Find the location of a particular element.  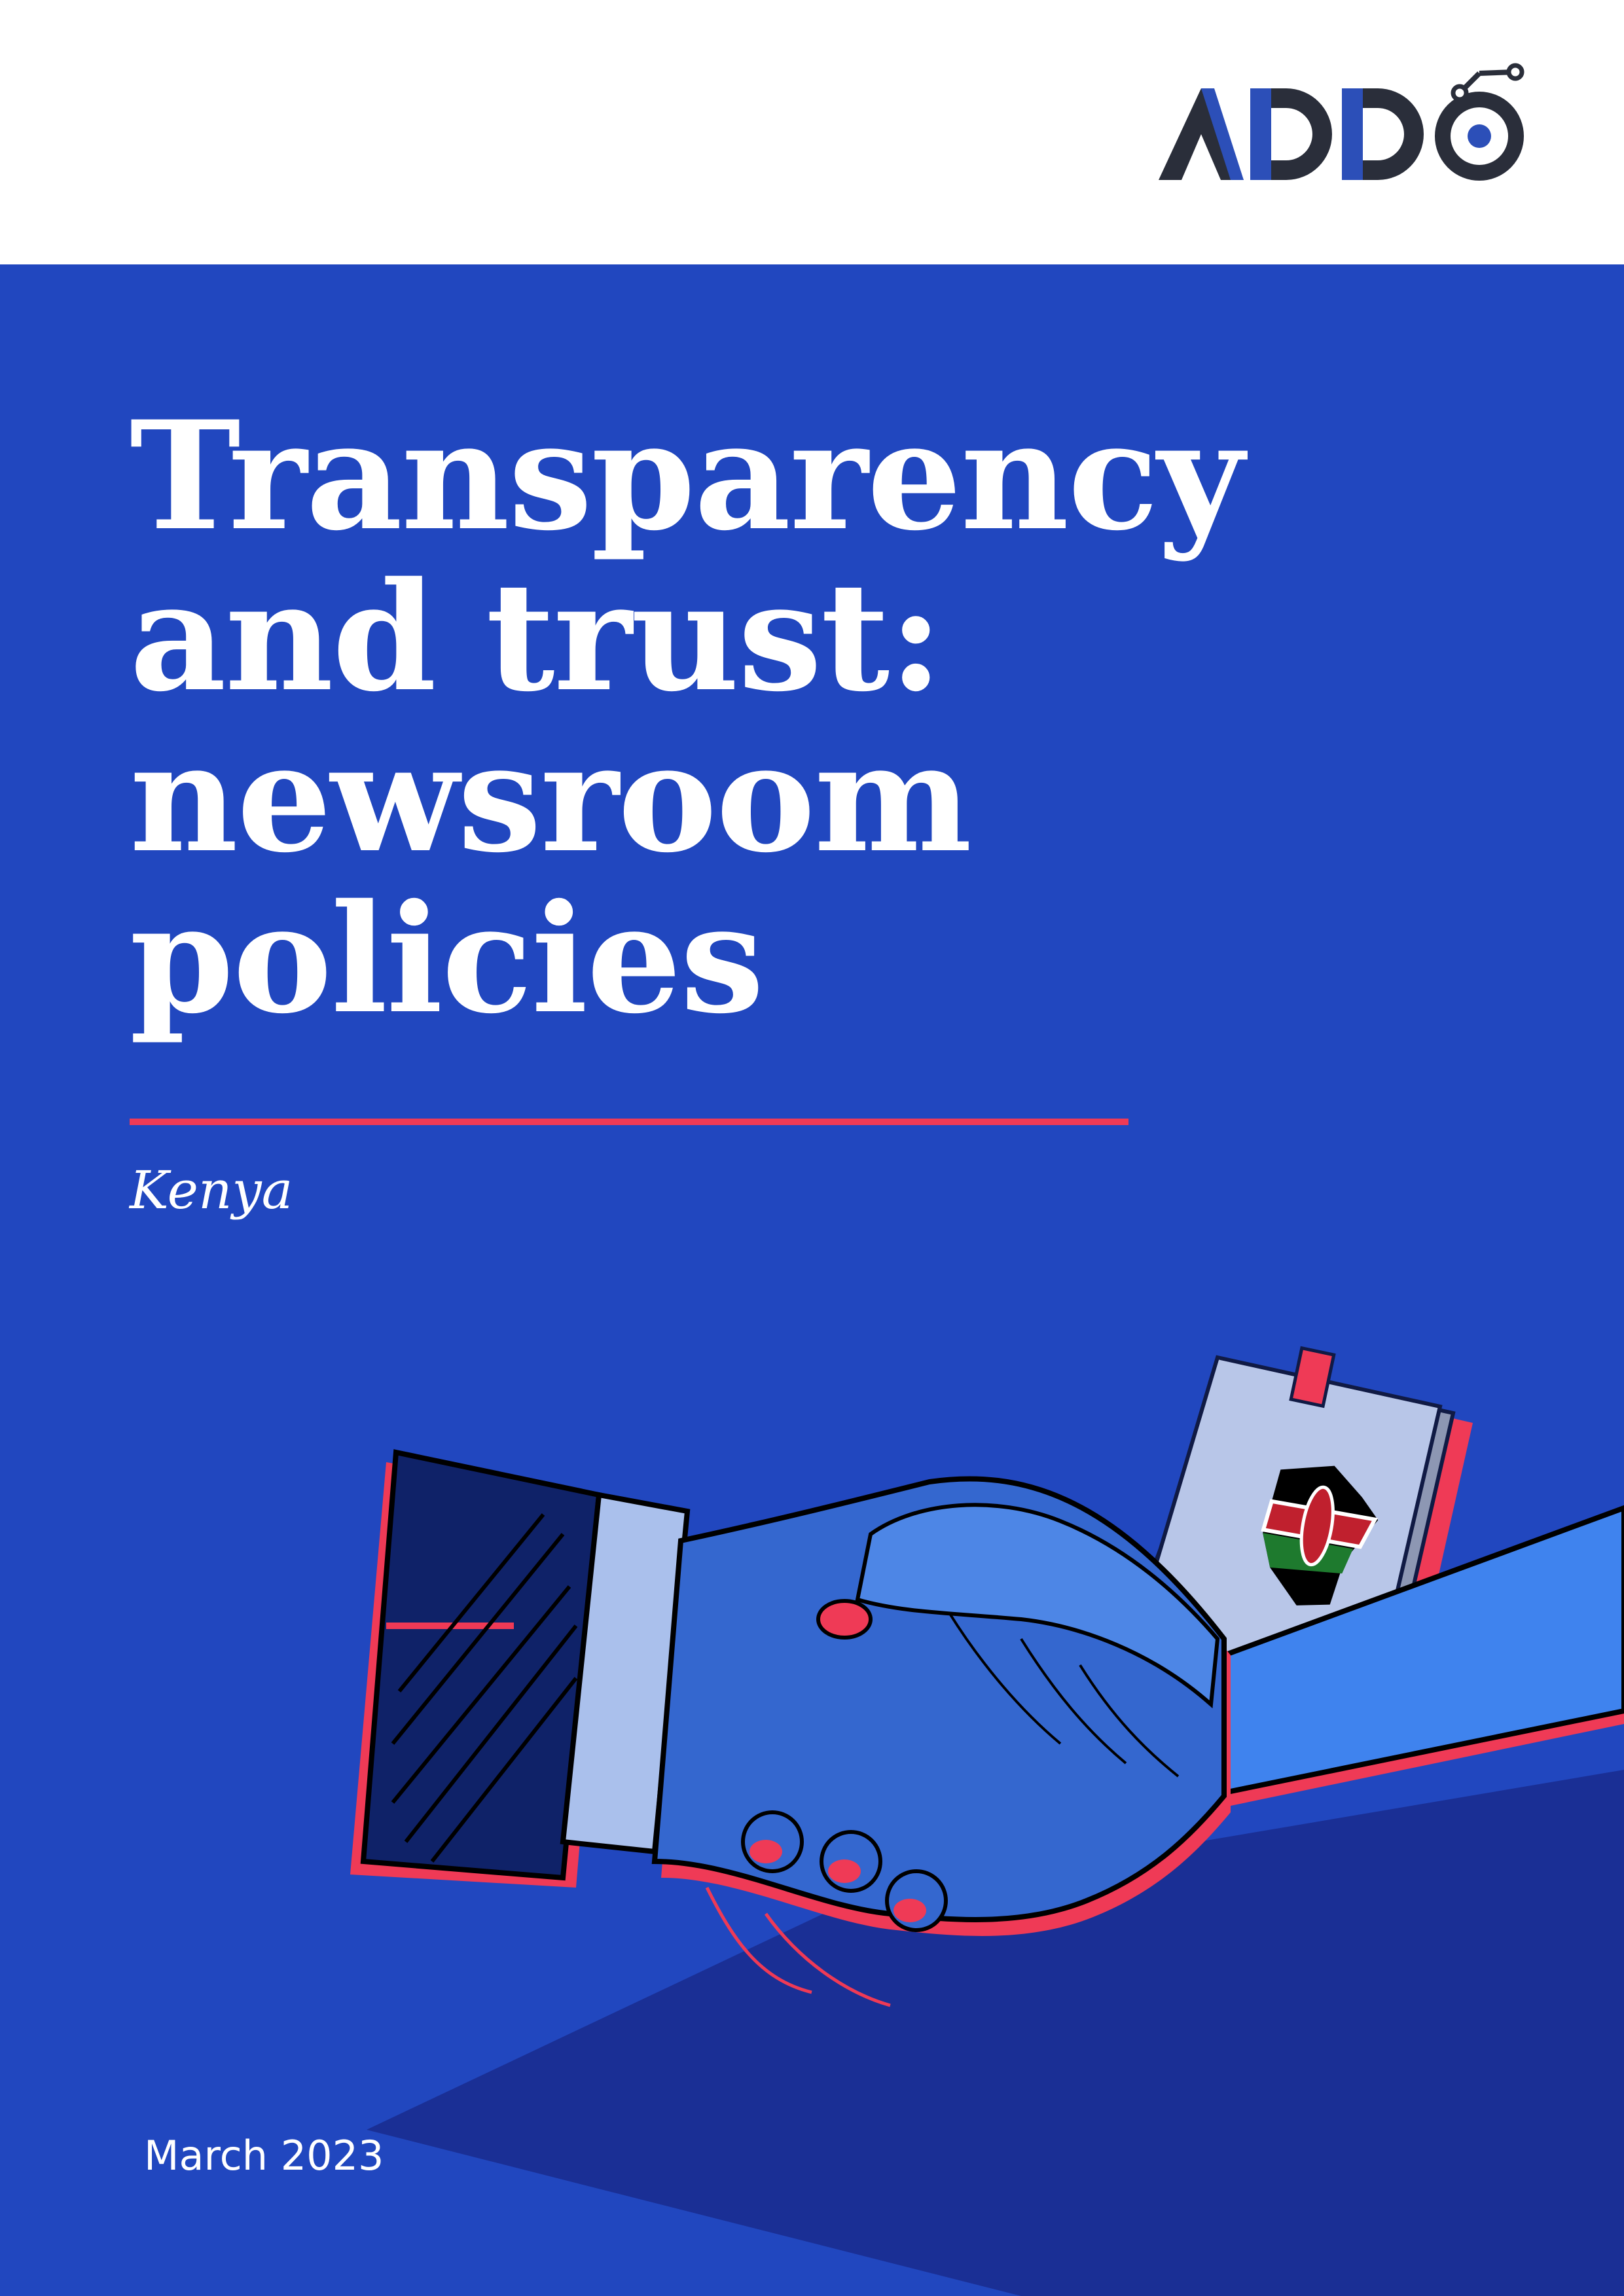

title-line-2: and trust: is located at coordinates (536, 637).